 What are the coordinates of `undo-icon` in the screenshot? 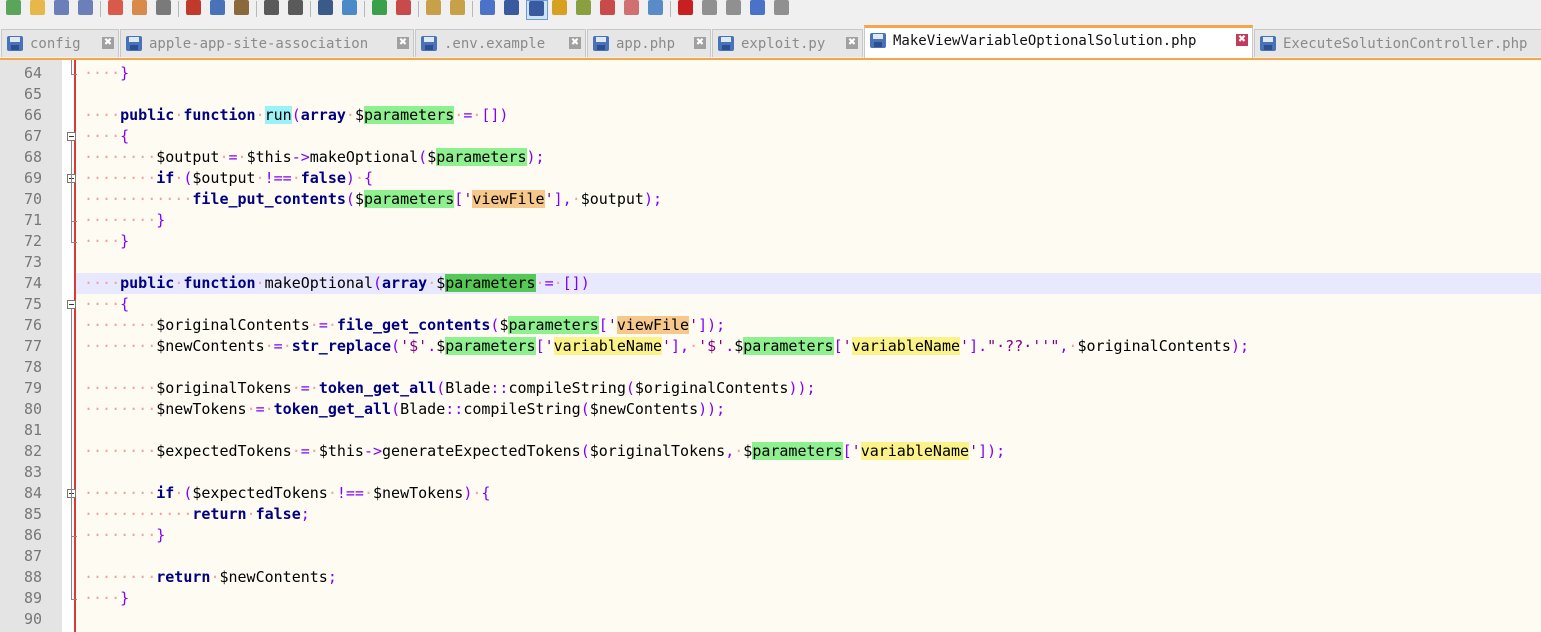 It's located at (272, 9).